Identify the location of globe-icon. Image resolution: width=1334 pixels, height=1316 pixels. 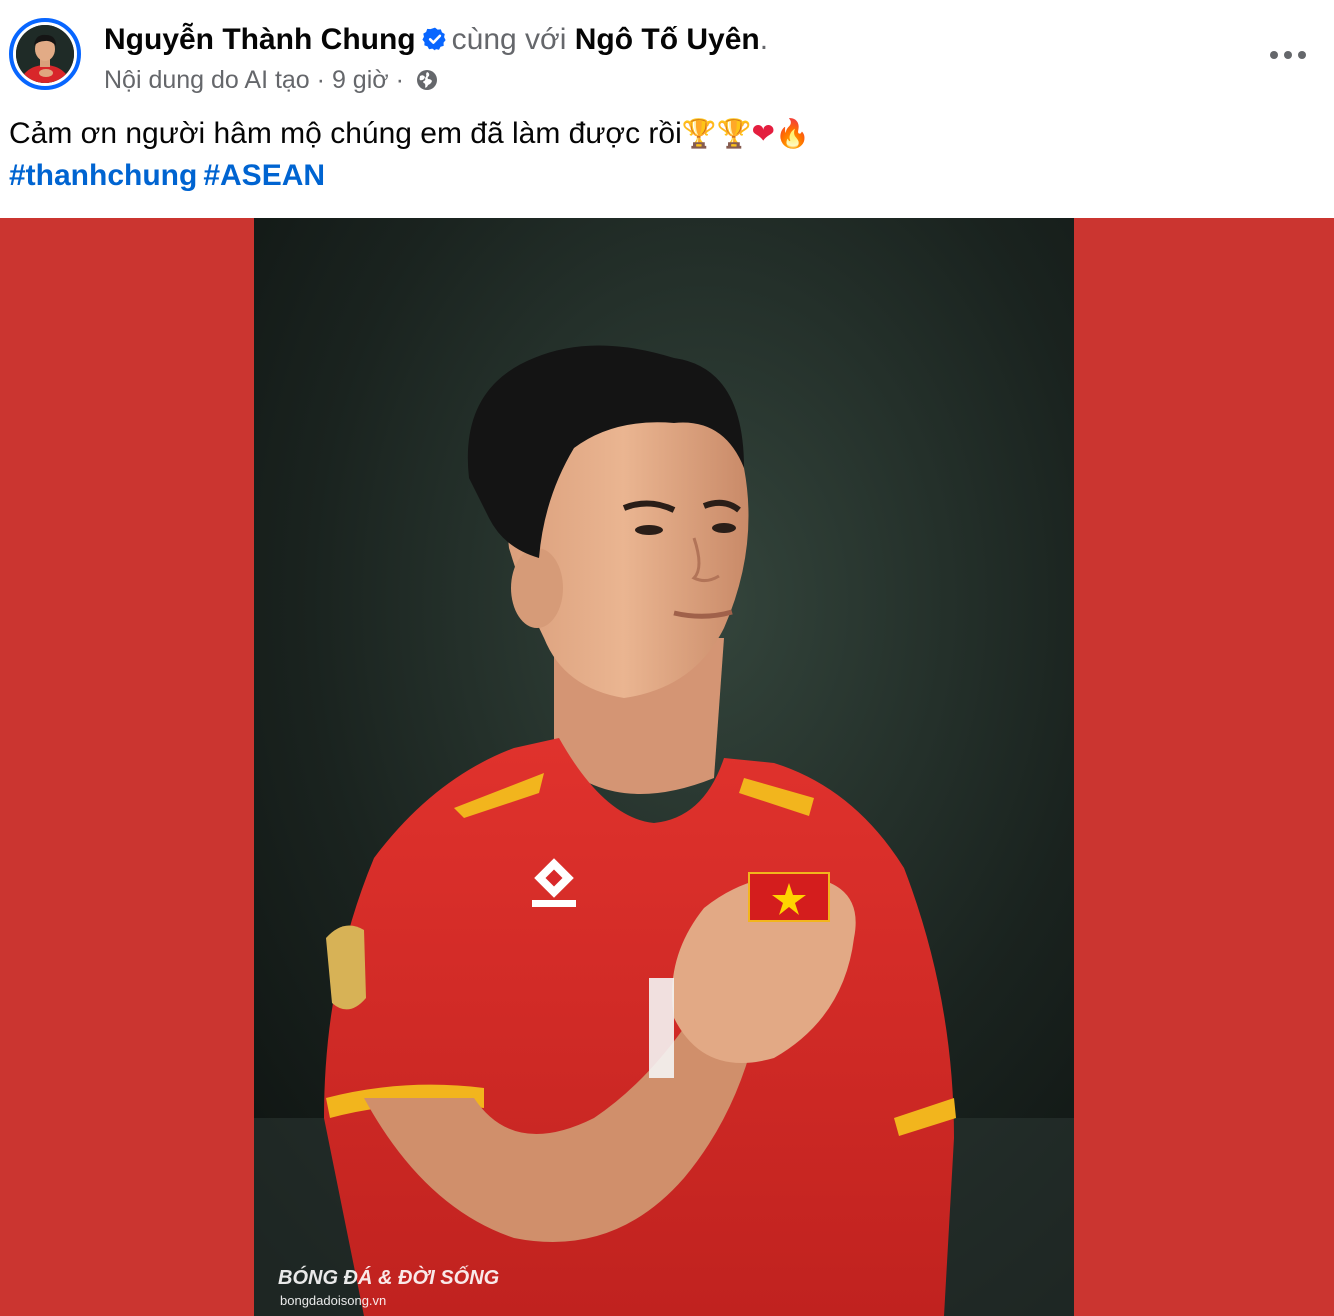
(427, 80).